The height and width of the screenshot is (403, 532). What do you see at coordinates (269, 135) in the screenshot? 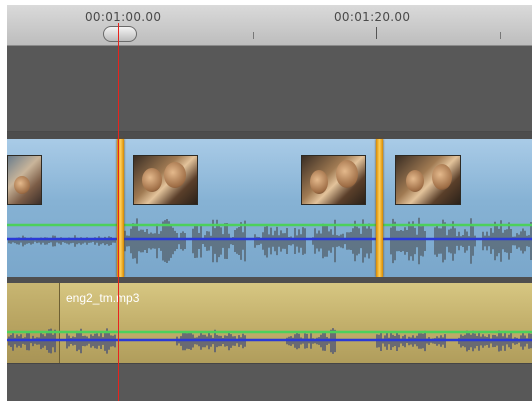
I see `track-divider` at bounding box center [269, 135].